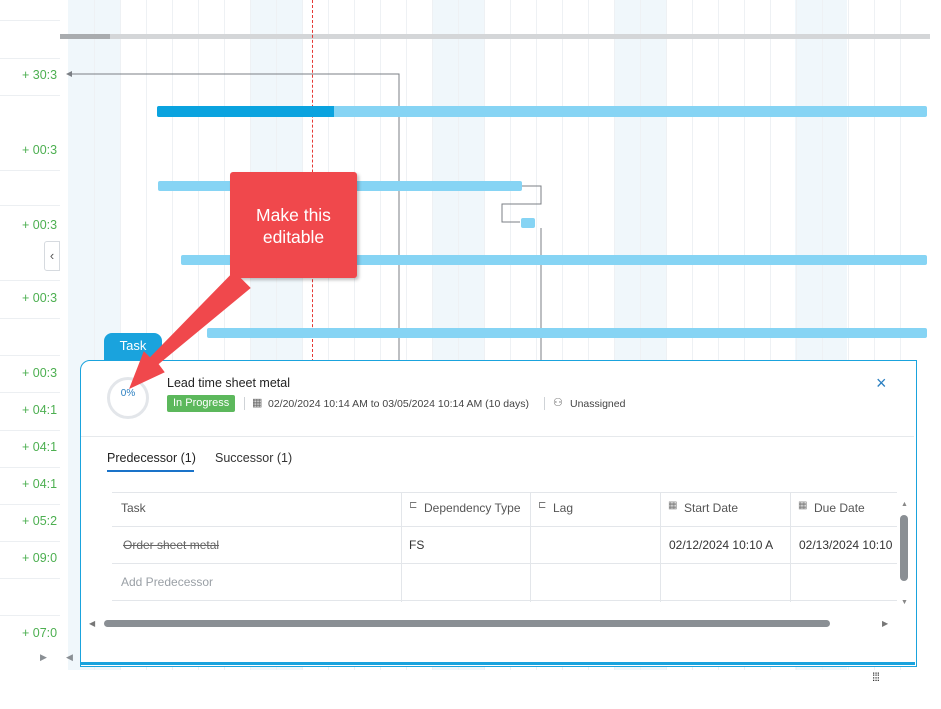 This screenshot has height=709, width=941. Describe the element at coordinates (190, 330) in the screenshot. I see `annotation-arrow` at that location.